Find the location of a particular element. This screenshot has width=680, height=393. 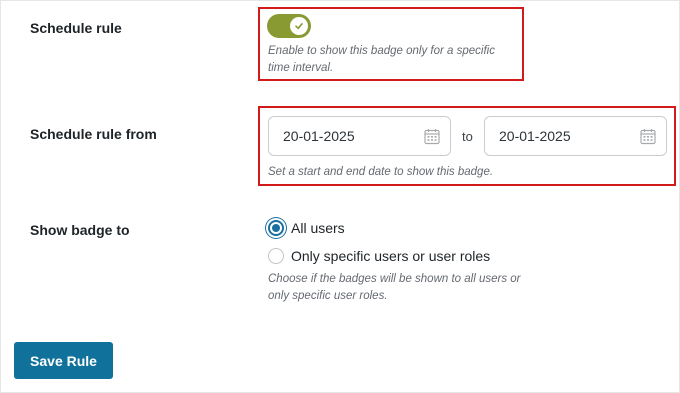

schedule-rule-label: Schedule rule is located at coordinates (76, 28).